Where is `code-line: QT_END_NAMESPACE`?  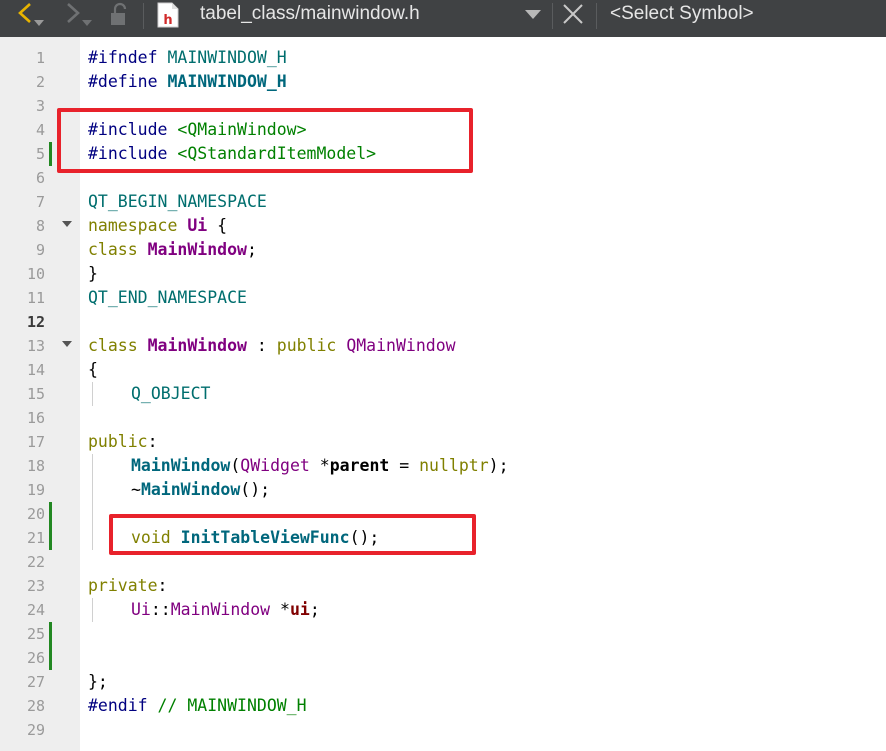 code-line: QT_END_NAMESPACE is located at coordinates (167, 298).